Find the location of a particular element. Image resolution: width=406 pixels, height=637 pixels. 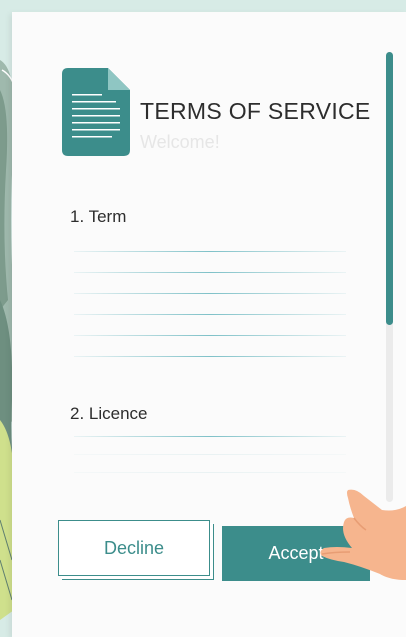

pointing-hand-icon is located at coordinates (363, 534).